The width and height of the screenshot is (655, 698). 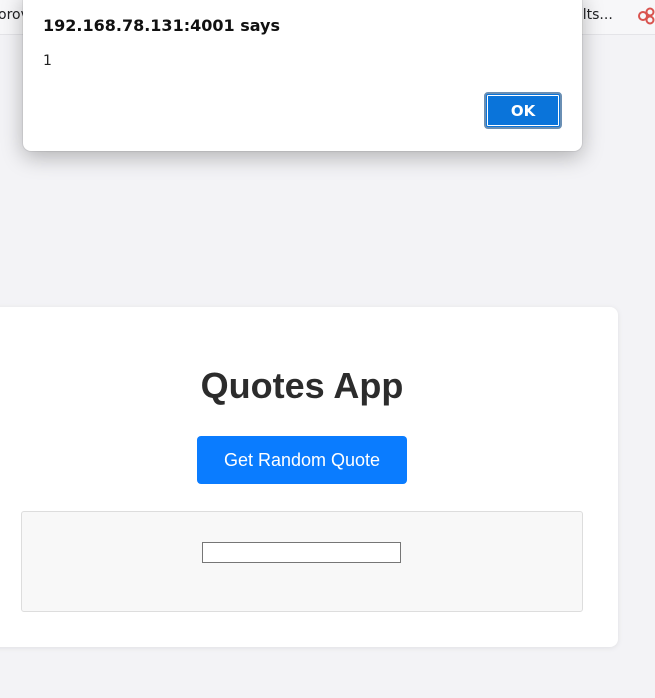 I want to click on dialog-message: 1, so click(x=47, y=61).